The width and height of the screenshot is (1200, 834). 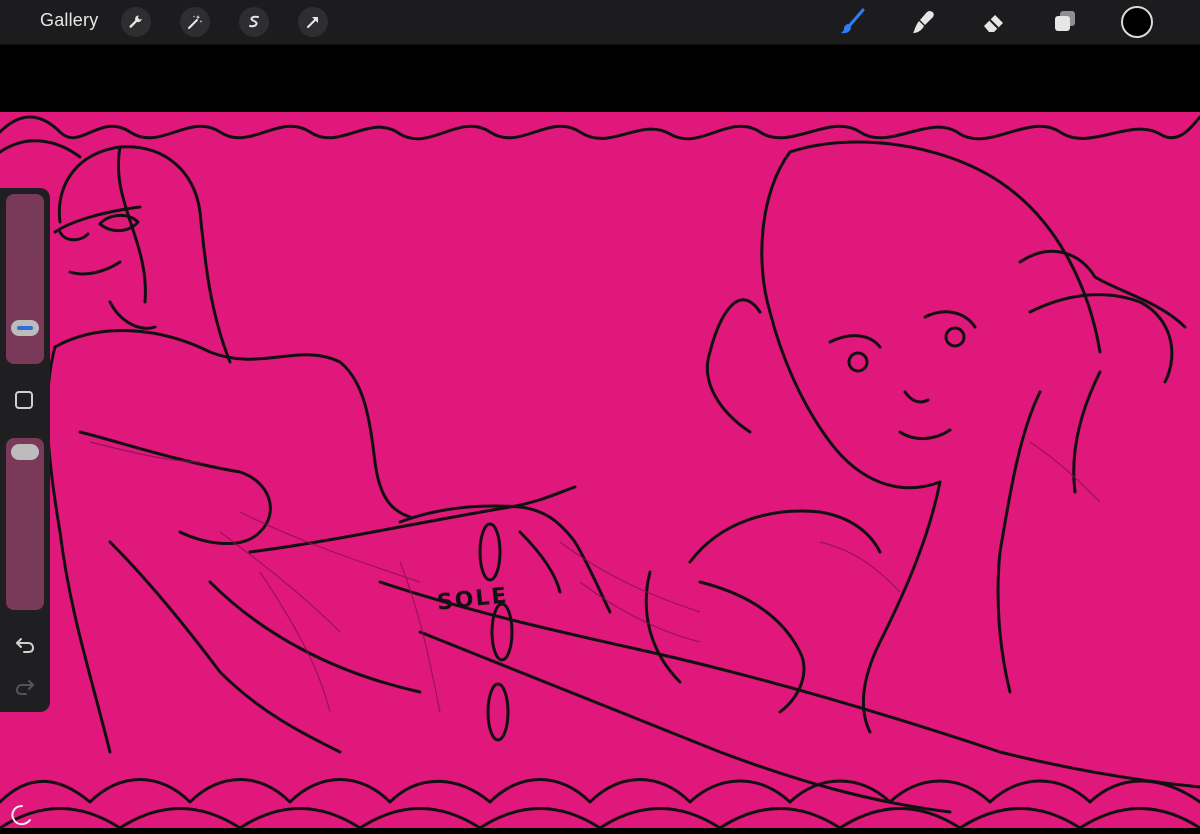 I want to click on transform-button, so click(x=313, y=22).